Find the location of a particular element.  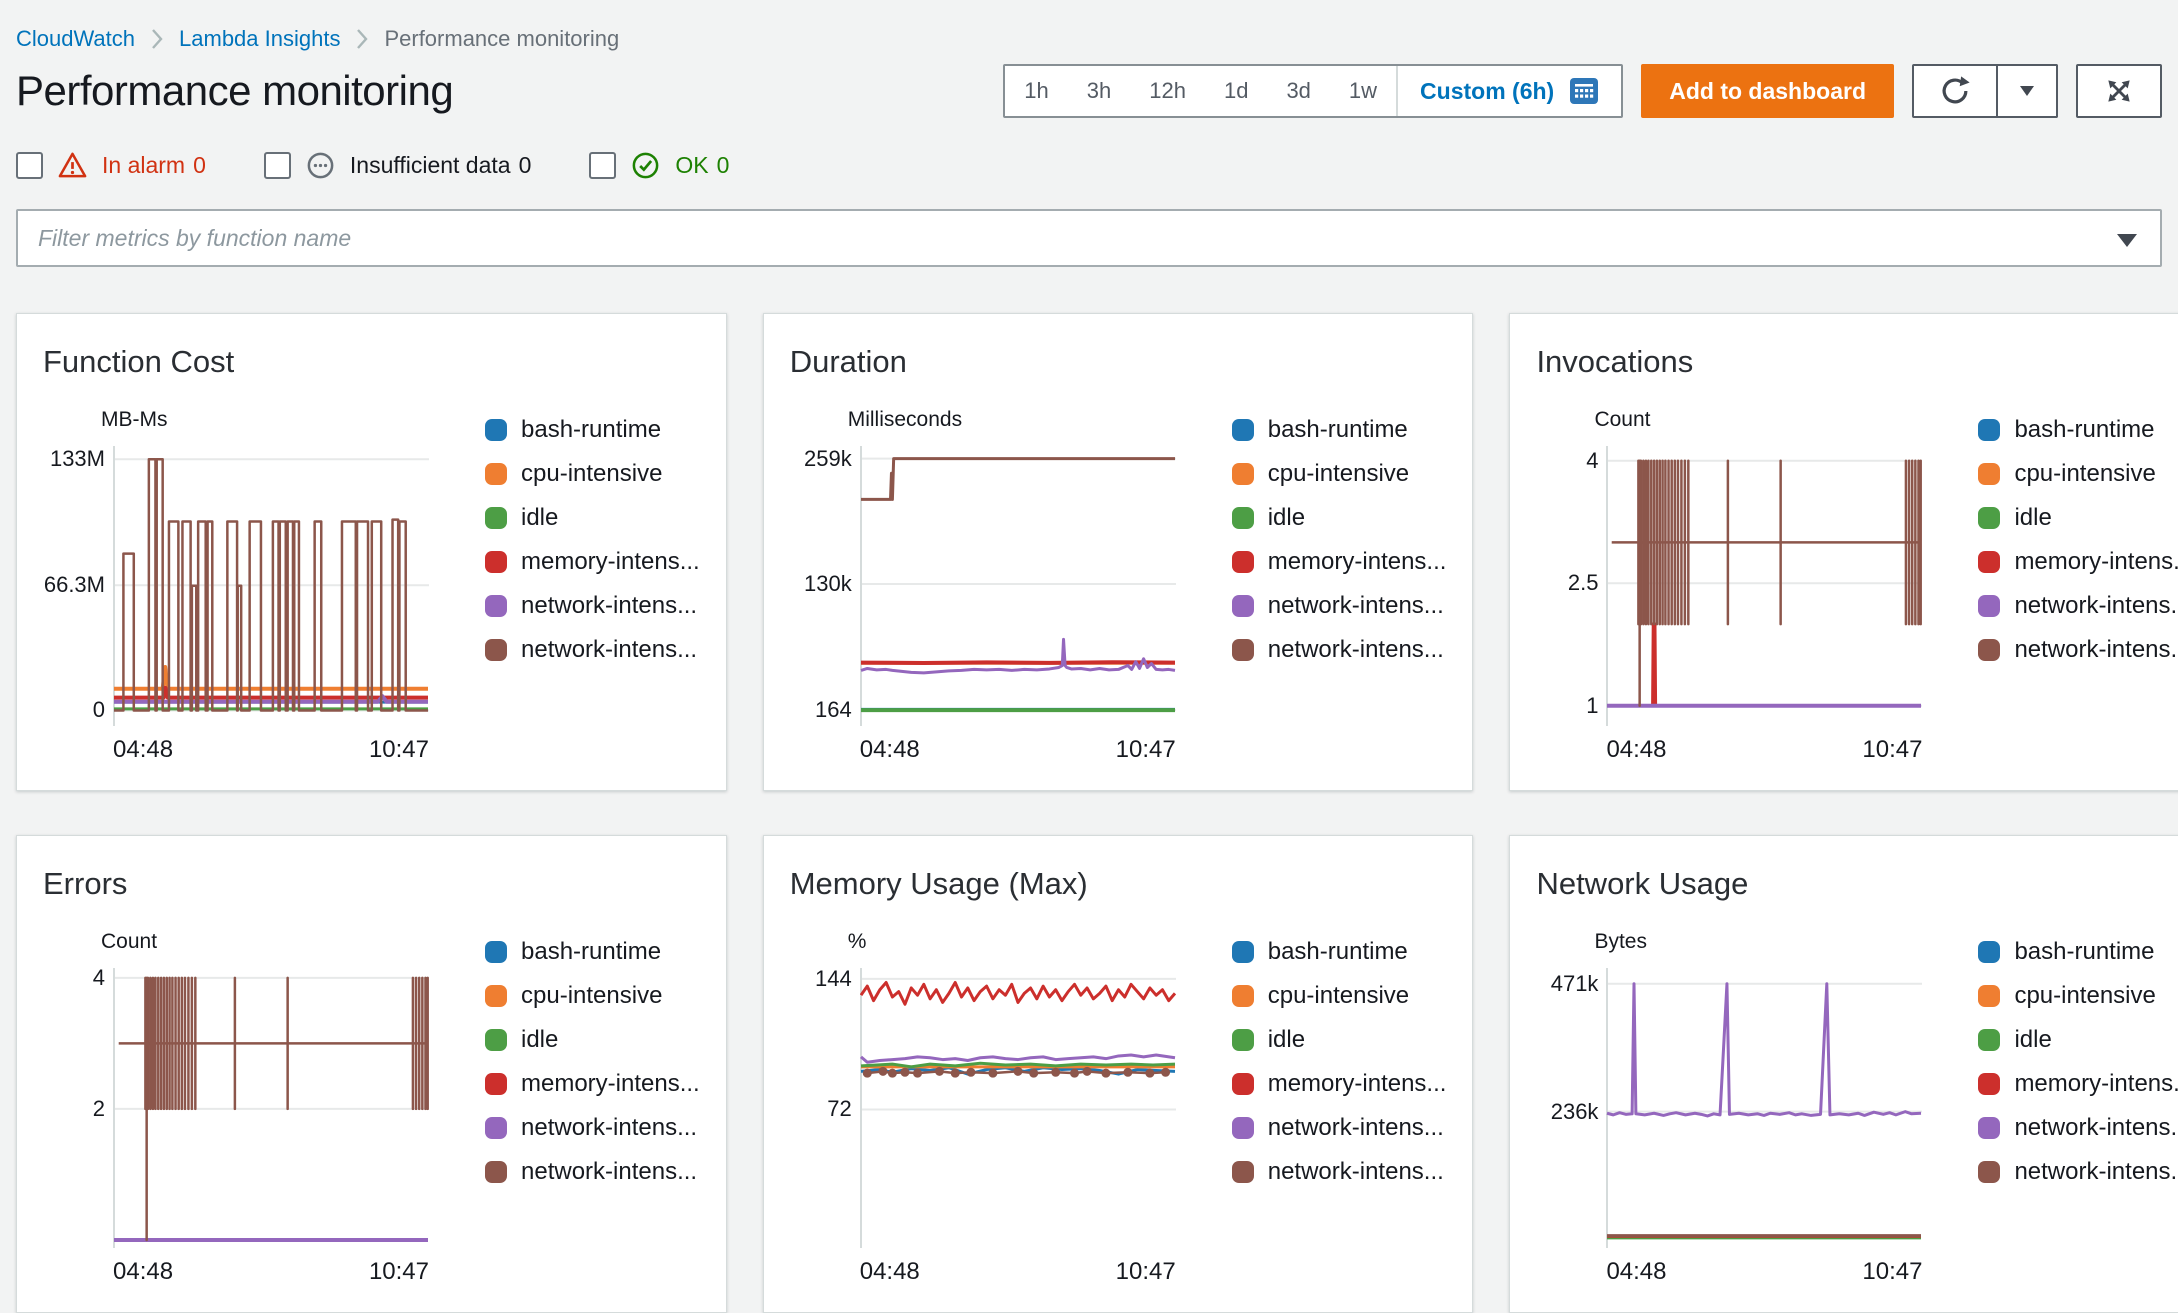

y-tick-label: 2 is located at coordinates (98, 1108).